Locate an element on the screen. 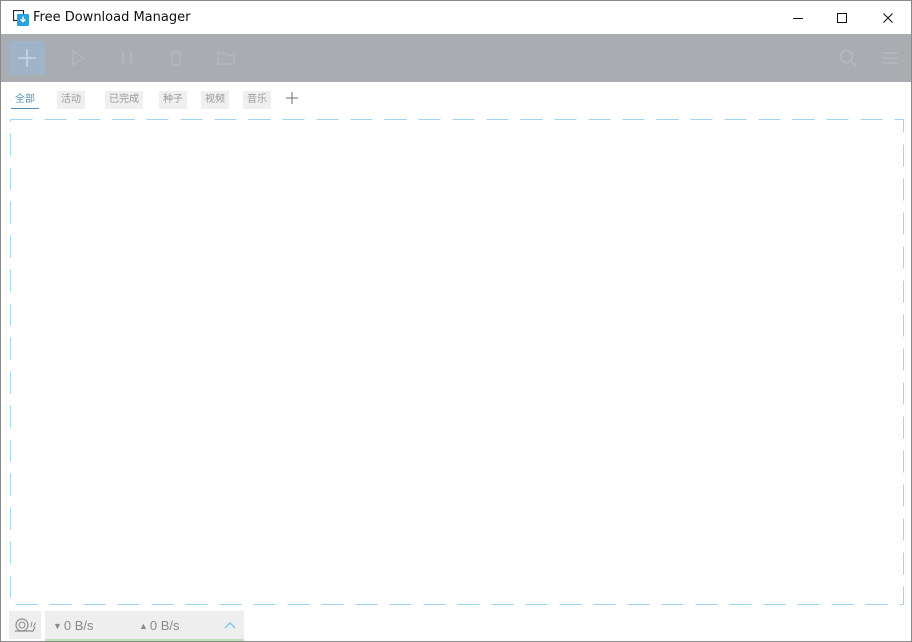 This screenshot has width=912, height=642. tab-torrents: 种子 is located at coordinates (173, 100).